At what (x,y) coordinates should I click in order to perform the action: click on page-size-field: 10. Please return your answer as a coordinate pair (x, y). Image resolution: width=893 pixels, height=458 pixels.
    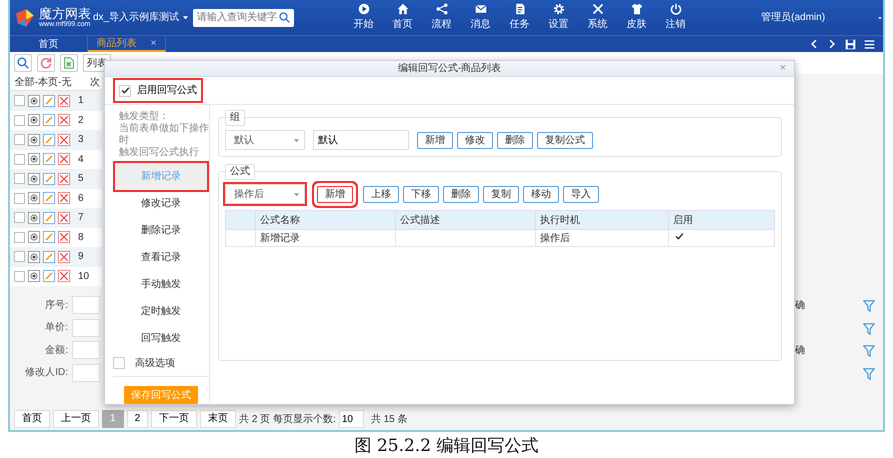
    Looking at the image, I should click on (351, 419).